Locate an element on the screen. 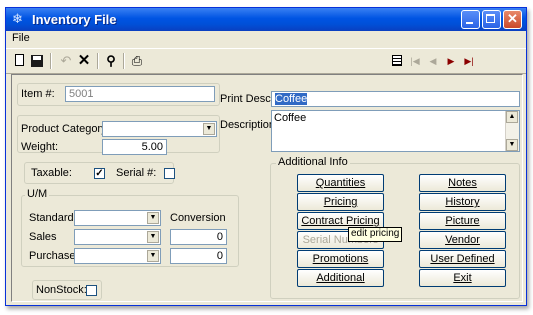  maximize-button is located at coordinates (491, 19).